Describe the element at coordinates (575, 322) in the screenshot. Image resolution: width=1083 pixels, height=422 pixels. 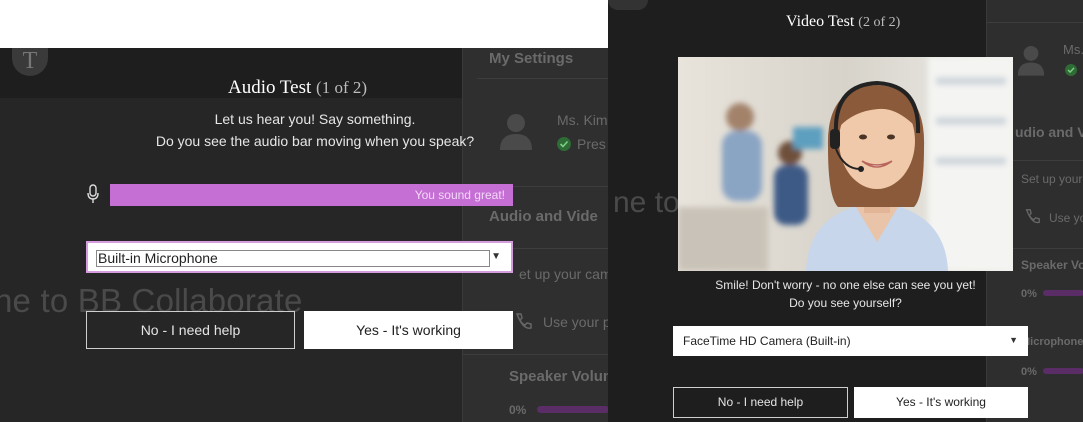
I see `use-phone-text: Use your p` at that location.